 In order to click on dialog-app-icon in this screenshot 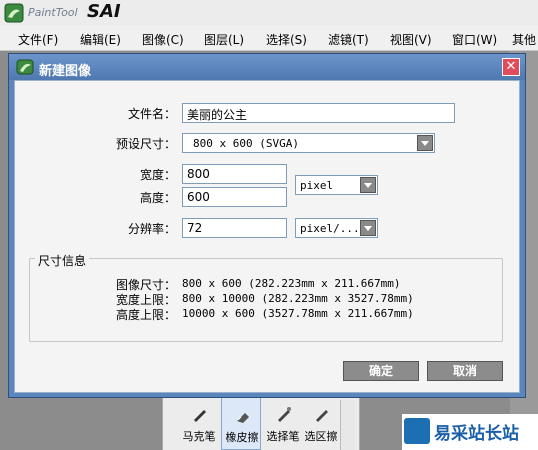, I will do `click(25, 67)`.